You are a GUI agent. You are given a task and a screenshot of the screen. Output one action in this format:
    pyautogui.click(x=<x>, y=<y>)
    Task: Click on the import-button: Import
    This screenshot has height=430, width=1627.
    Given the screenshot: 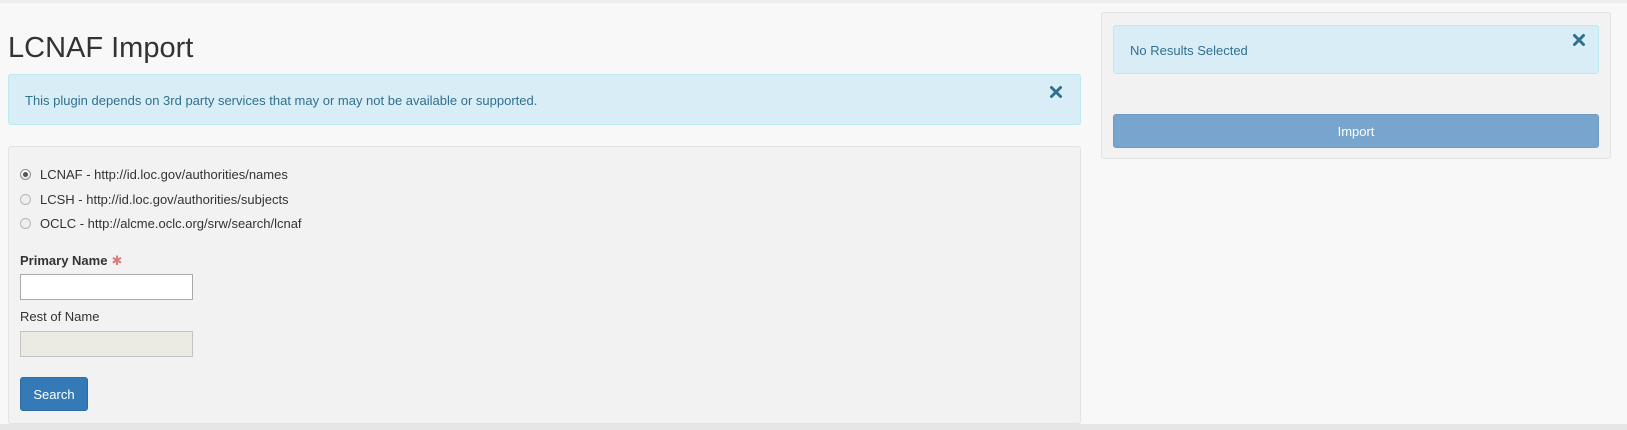 What is the action you would take?
    pyautogui.click(x=1356, y=131)
    